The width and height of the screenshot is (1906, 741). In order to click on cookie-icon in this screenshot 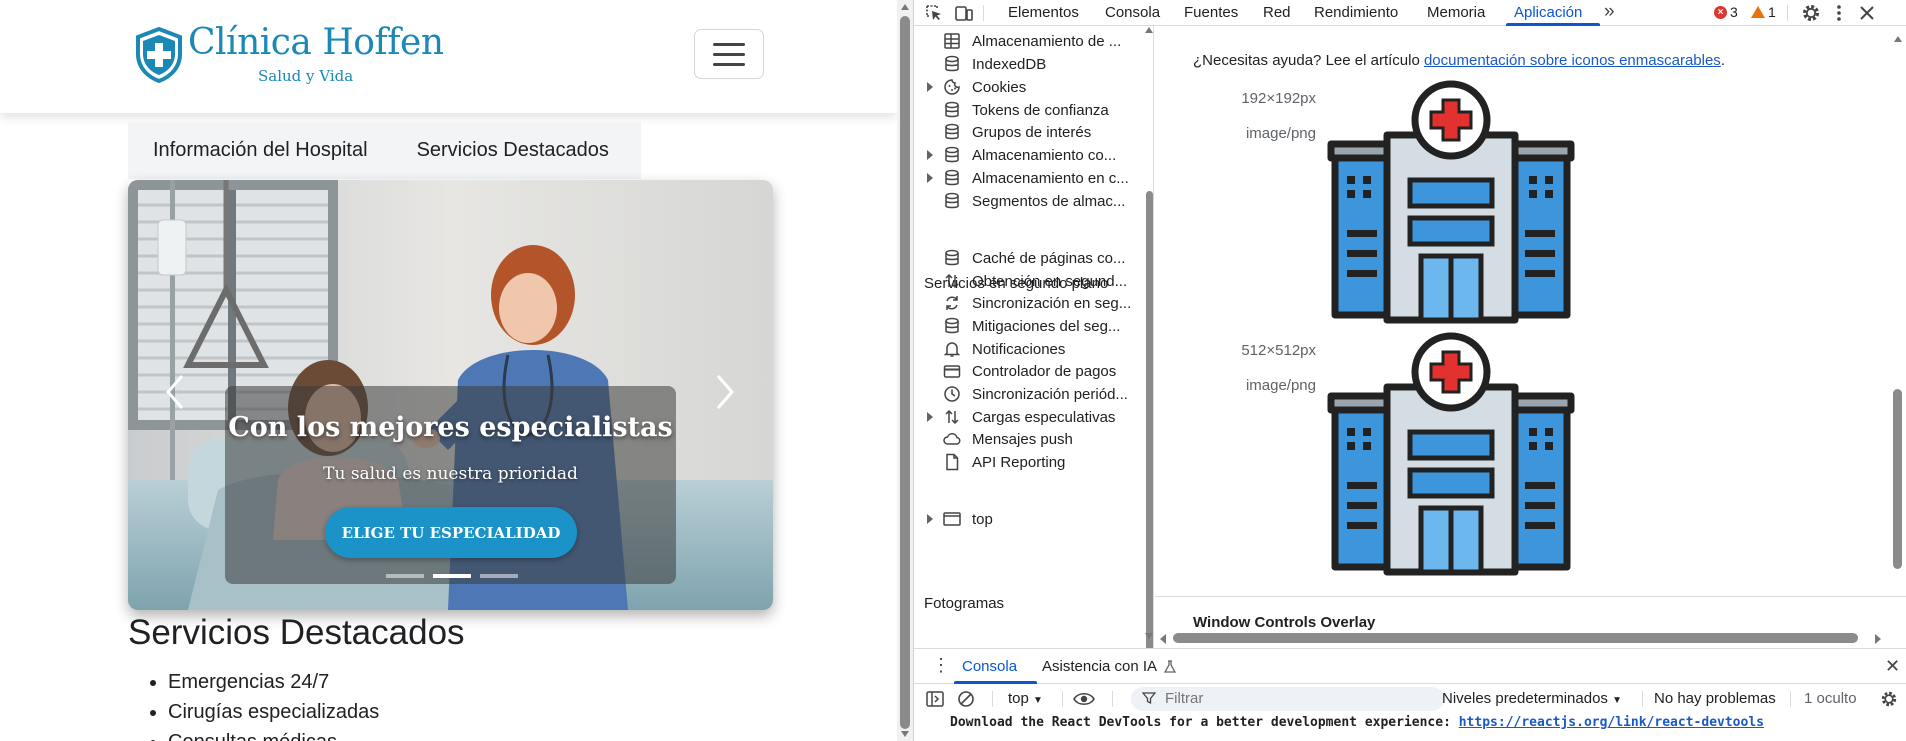, I will do `click(952, 87)`.